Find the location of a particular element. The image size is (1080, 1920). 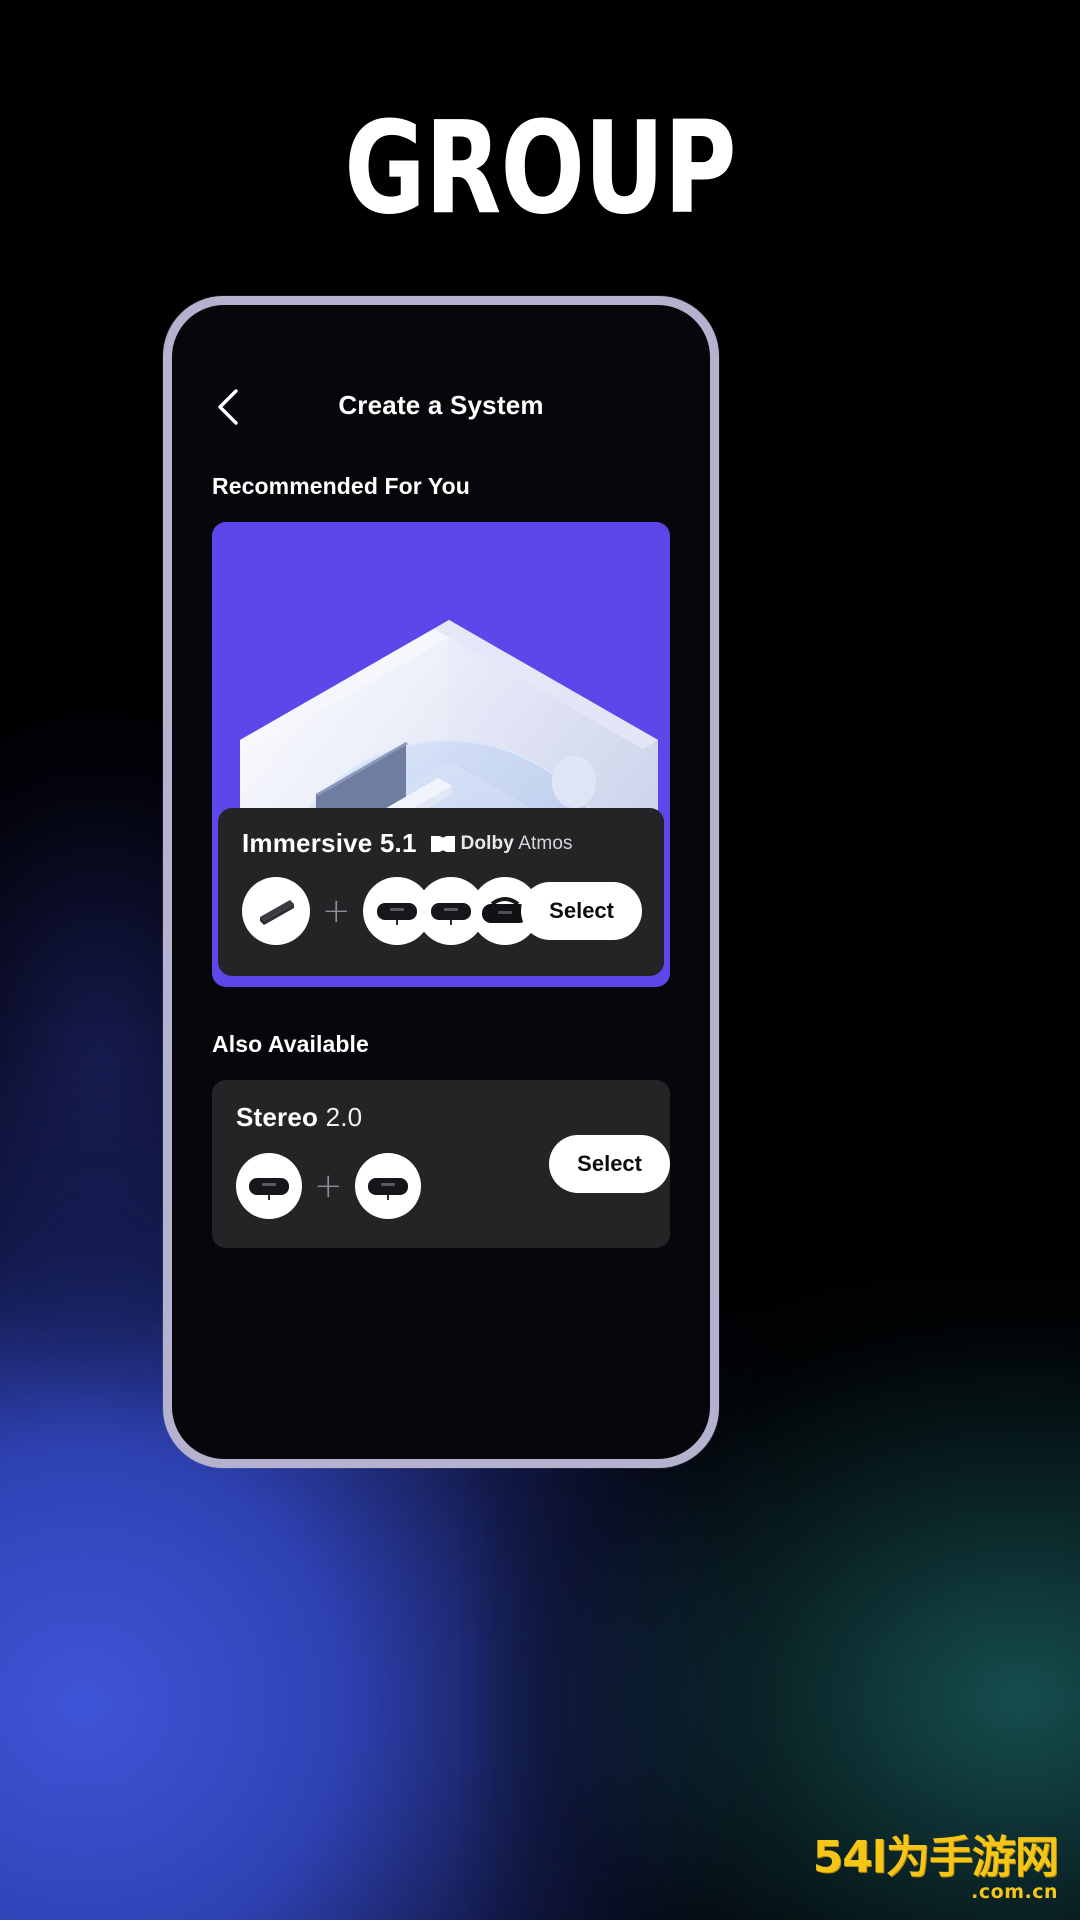

stereo-devices-row: + Select is located at coordinates (453, 1177).